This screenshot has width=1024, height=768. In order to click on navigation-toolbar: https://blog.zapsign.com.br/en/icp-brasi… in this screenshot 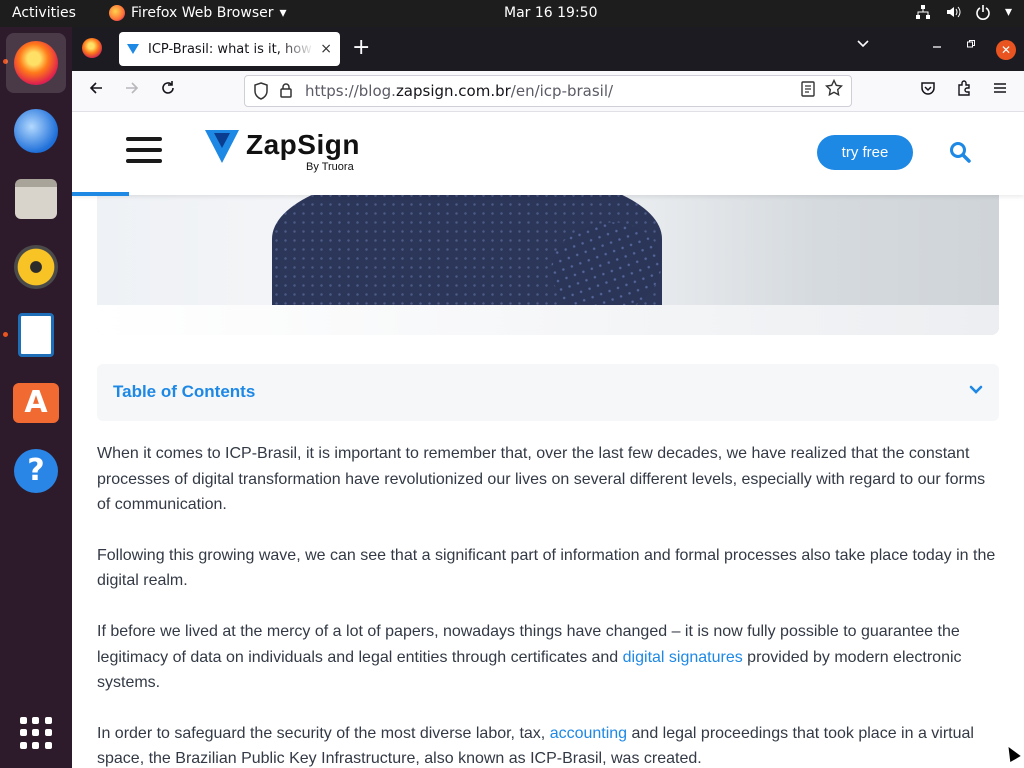, I will do `click(548, 91)`.